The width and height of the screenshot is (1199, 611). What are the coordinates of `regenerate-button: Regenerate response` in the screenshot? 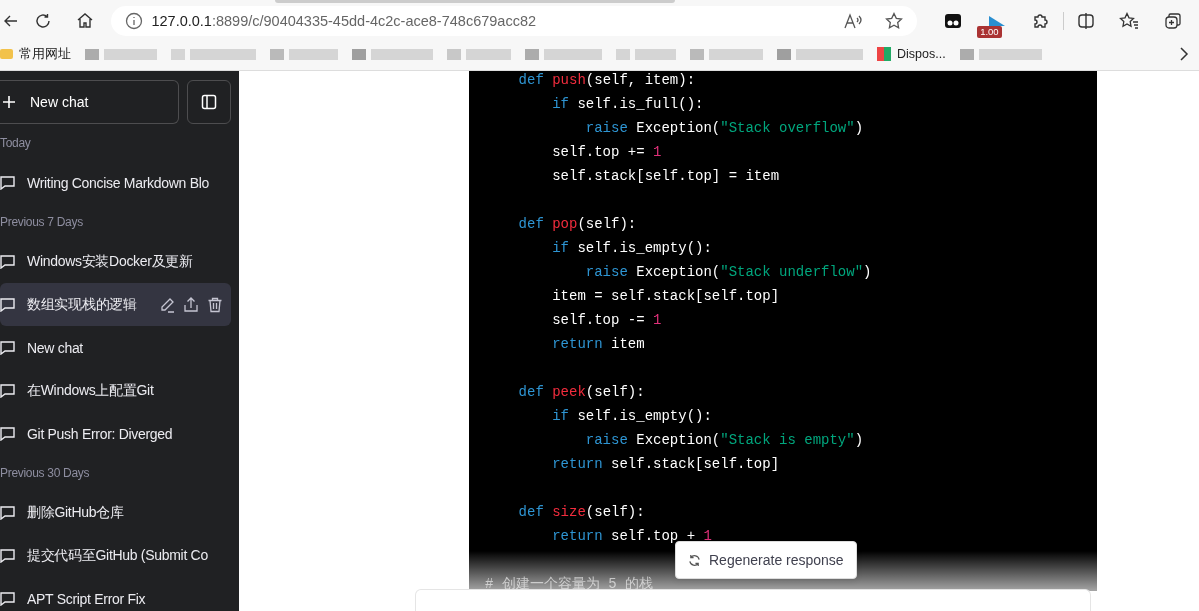 It's located at (766, 560).